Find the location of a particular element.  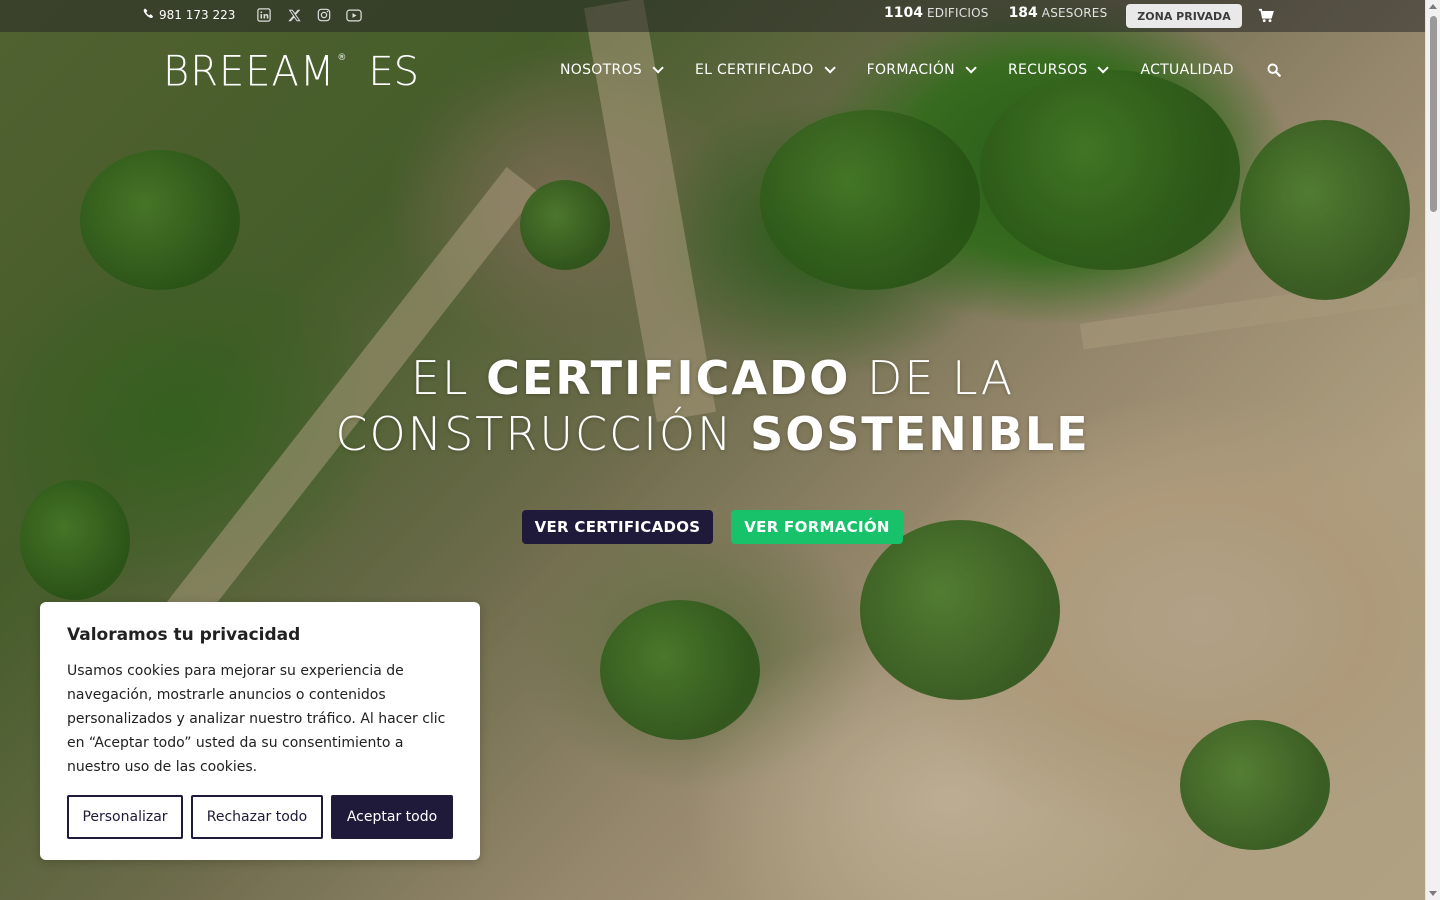

stat-advisors-value: 184 is located at coordinates (1023, 13).